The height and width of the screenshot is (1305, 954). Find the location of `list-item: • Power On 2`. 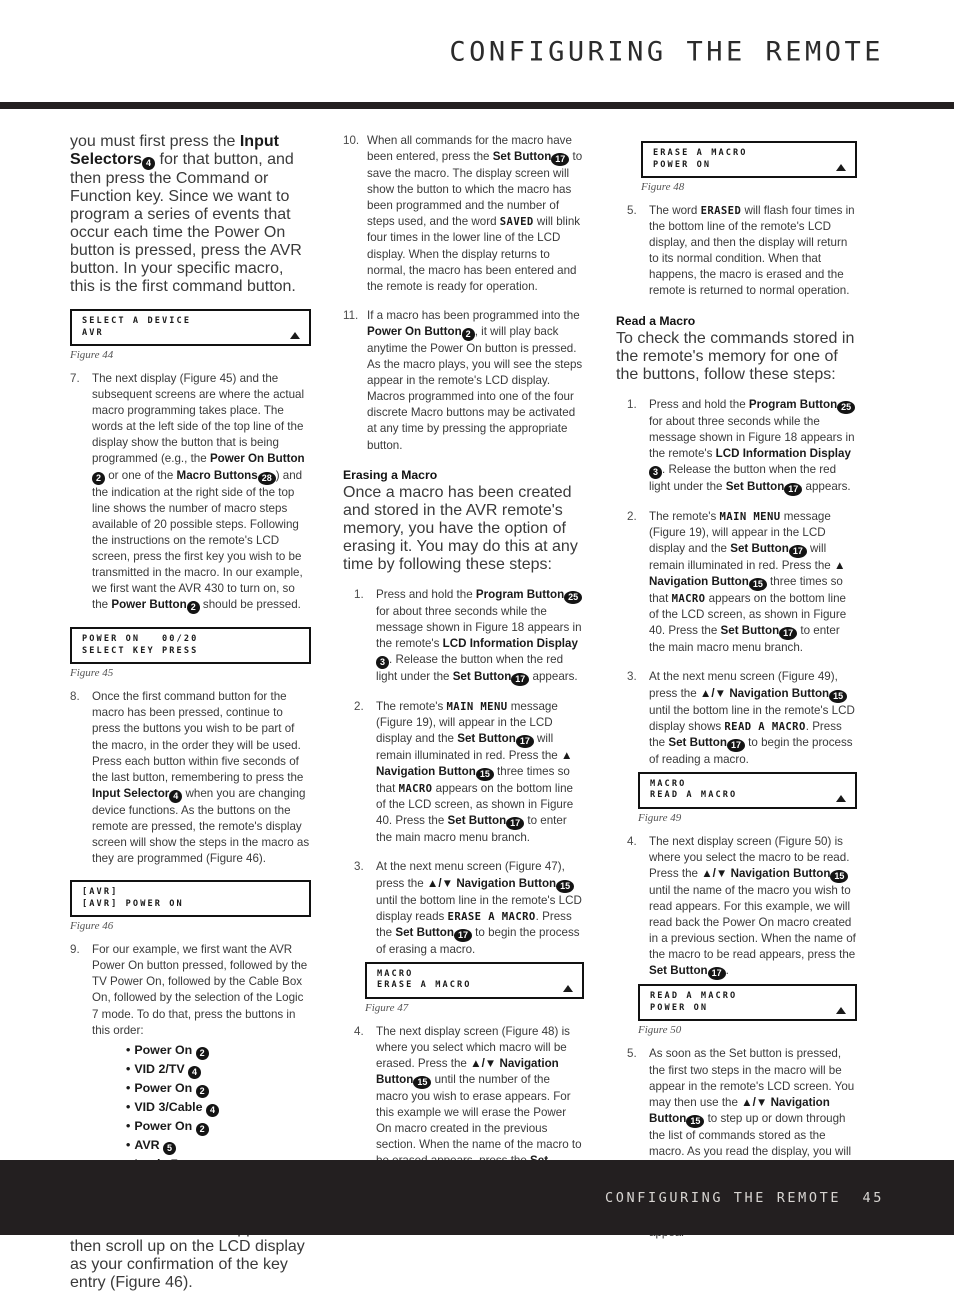

list-item: • Power On 2 is located at coordinates (218, 1050).